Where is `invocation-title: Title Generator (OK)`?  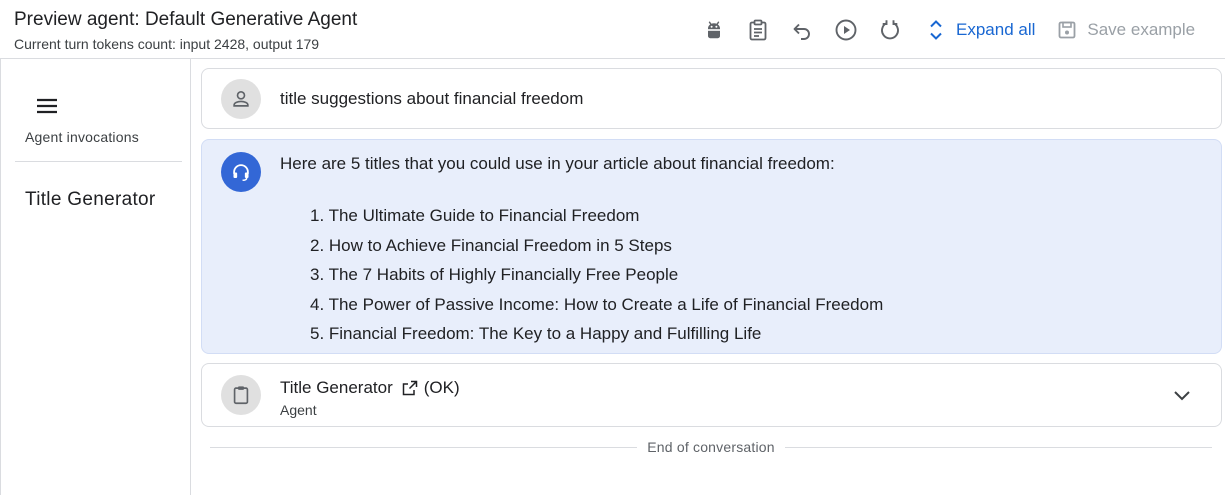 invocation-title: Title Generator (OK) is located at coordinates (370, 388).